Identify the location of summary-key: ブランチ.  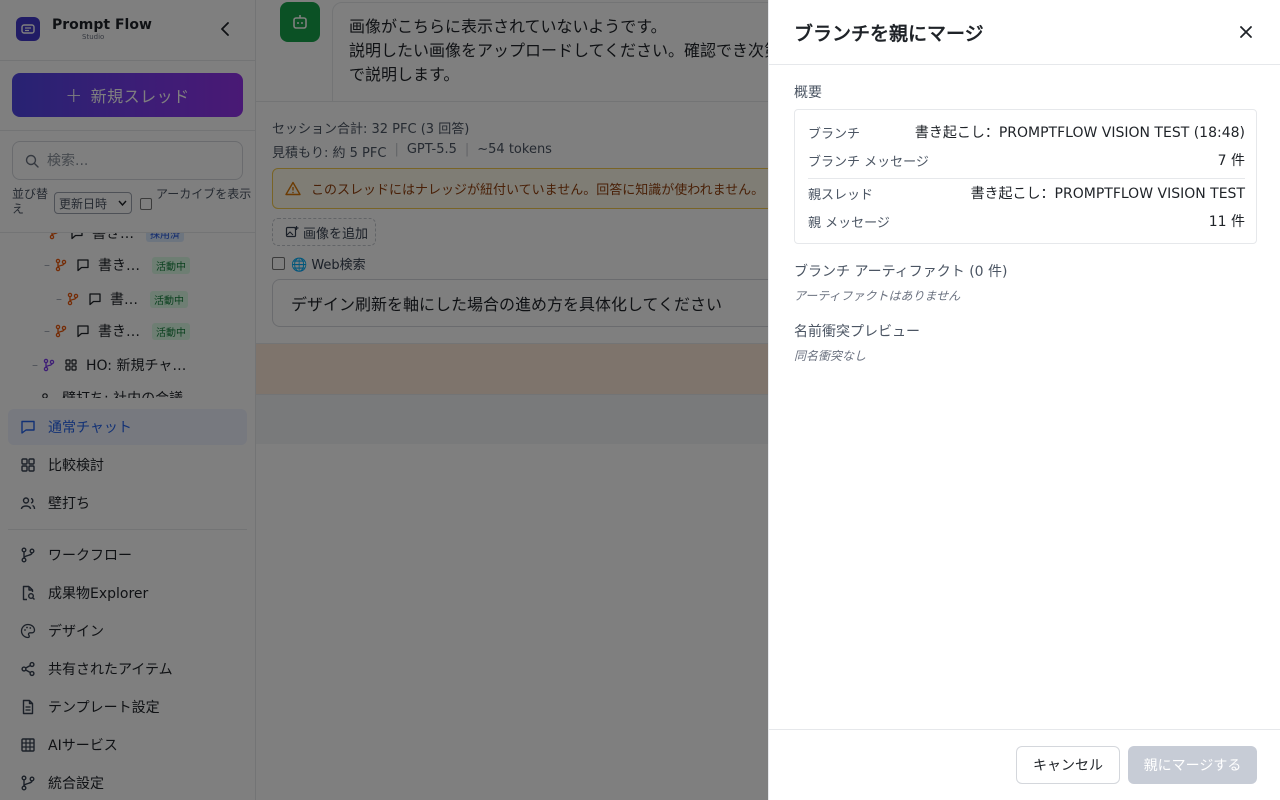
(834, 134).